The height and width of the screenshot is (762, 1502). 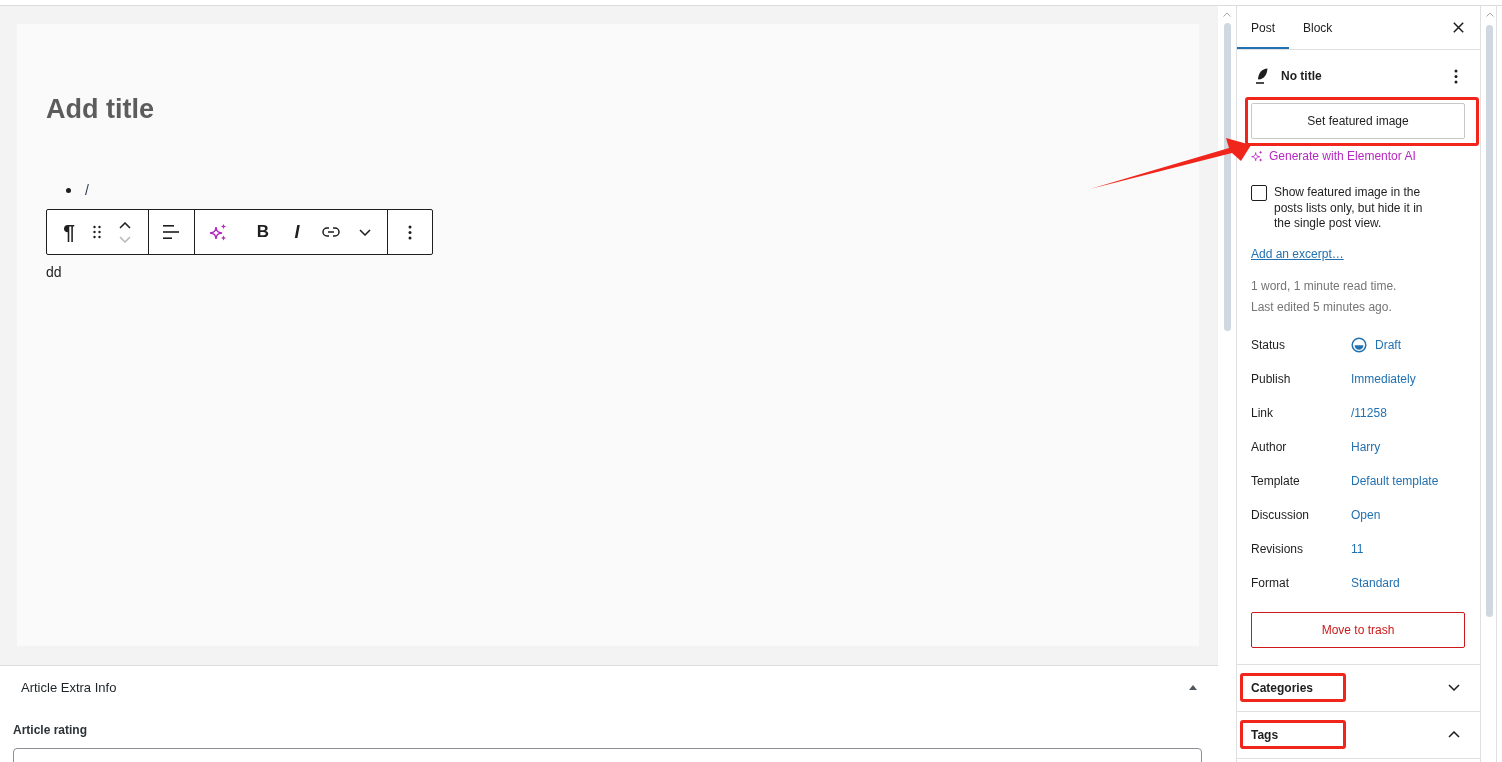 I want to click on generate-ai-link: Generate with Elementor AI, so click(x=1333, y=156).